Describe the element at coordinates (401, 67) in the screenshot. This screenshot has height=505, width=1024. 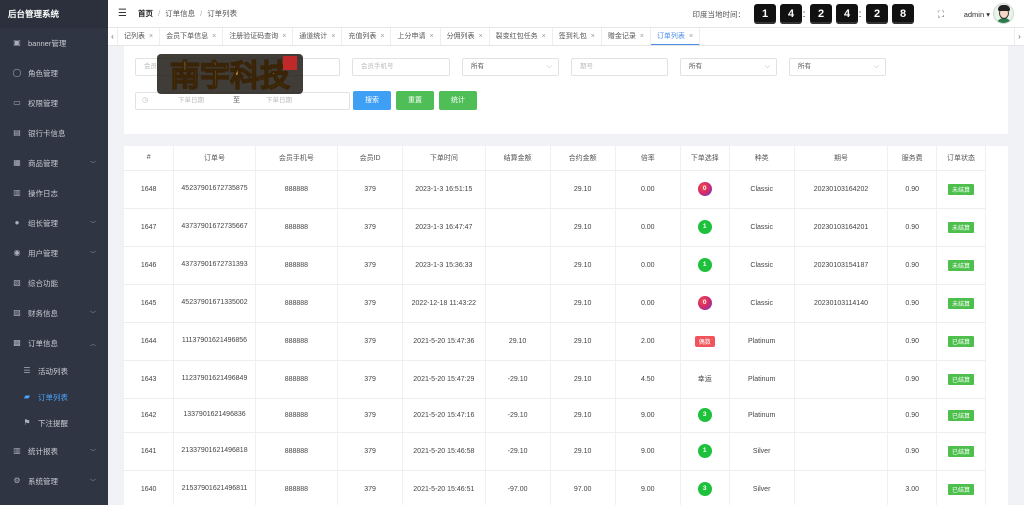
I see `phone-input: 会员手机号` at that location.